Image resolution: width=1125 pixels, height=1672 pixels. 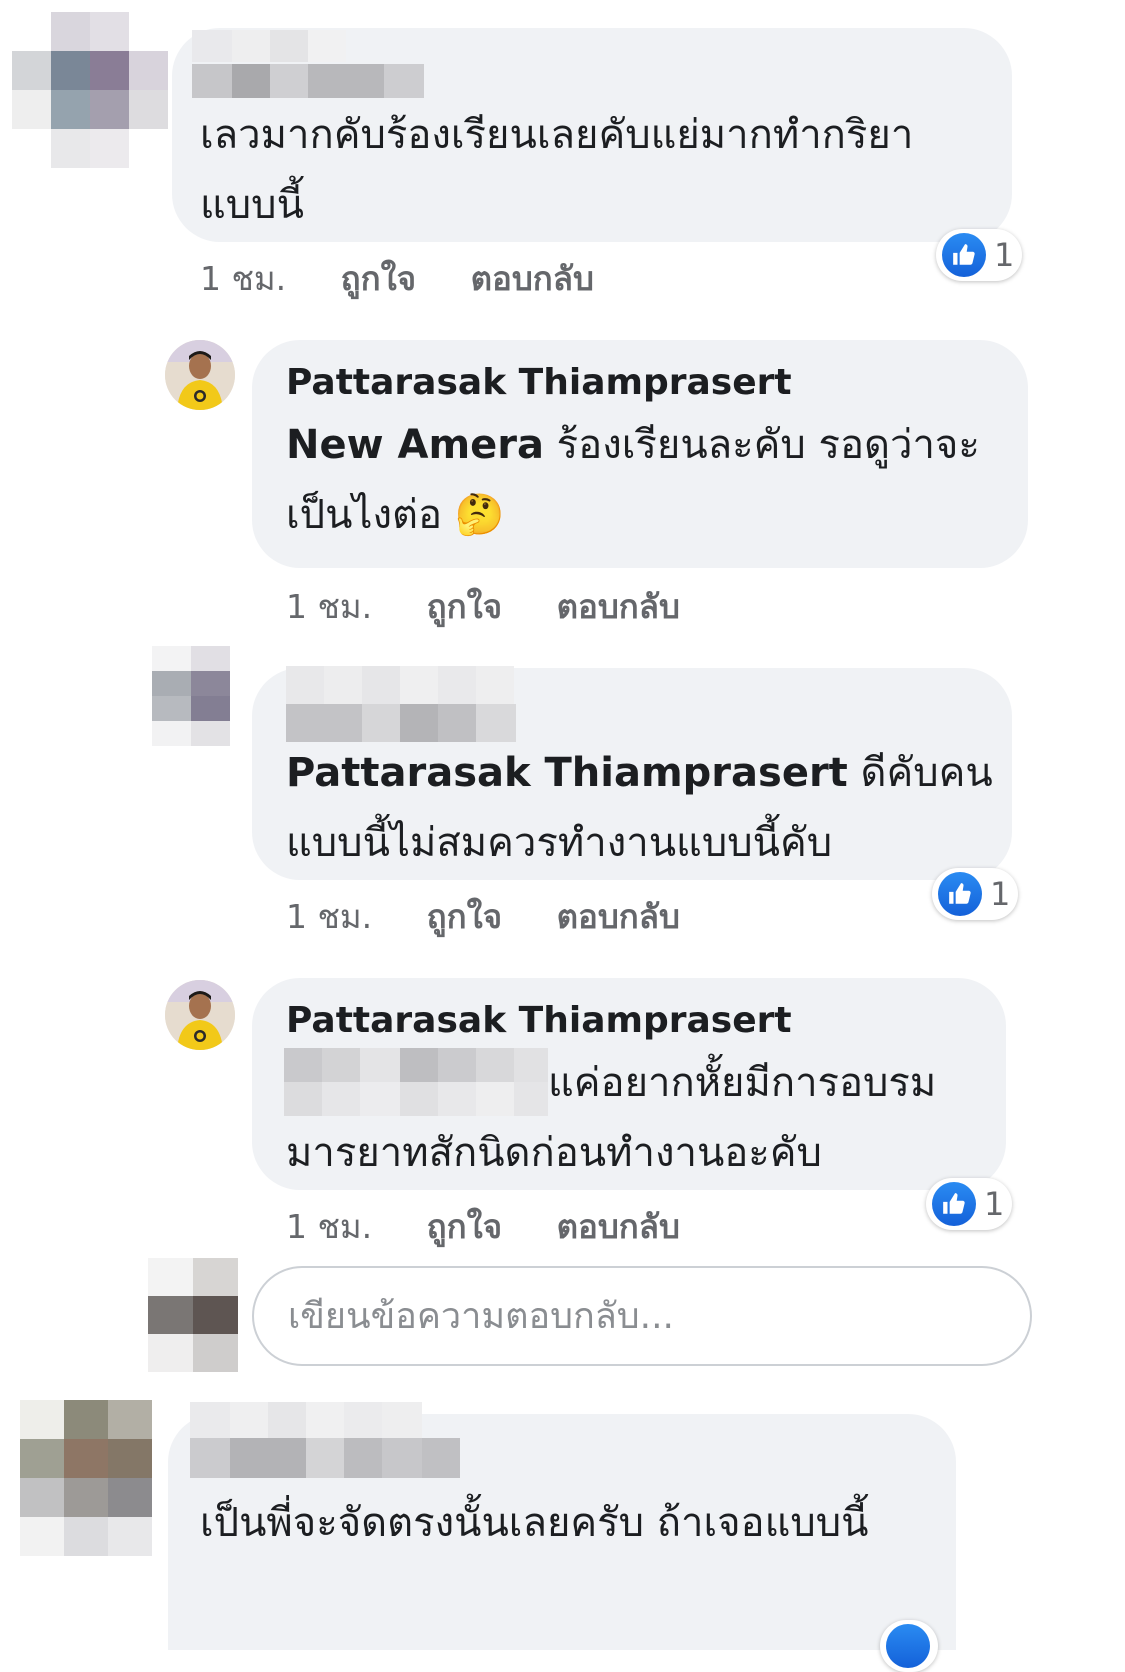 I want to click on reply-input, so click(x=642, y=1316).